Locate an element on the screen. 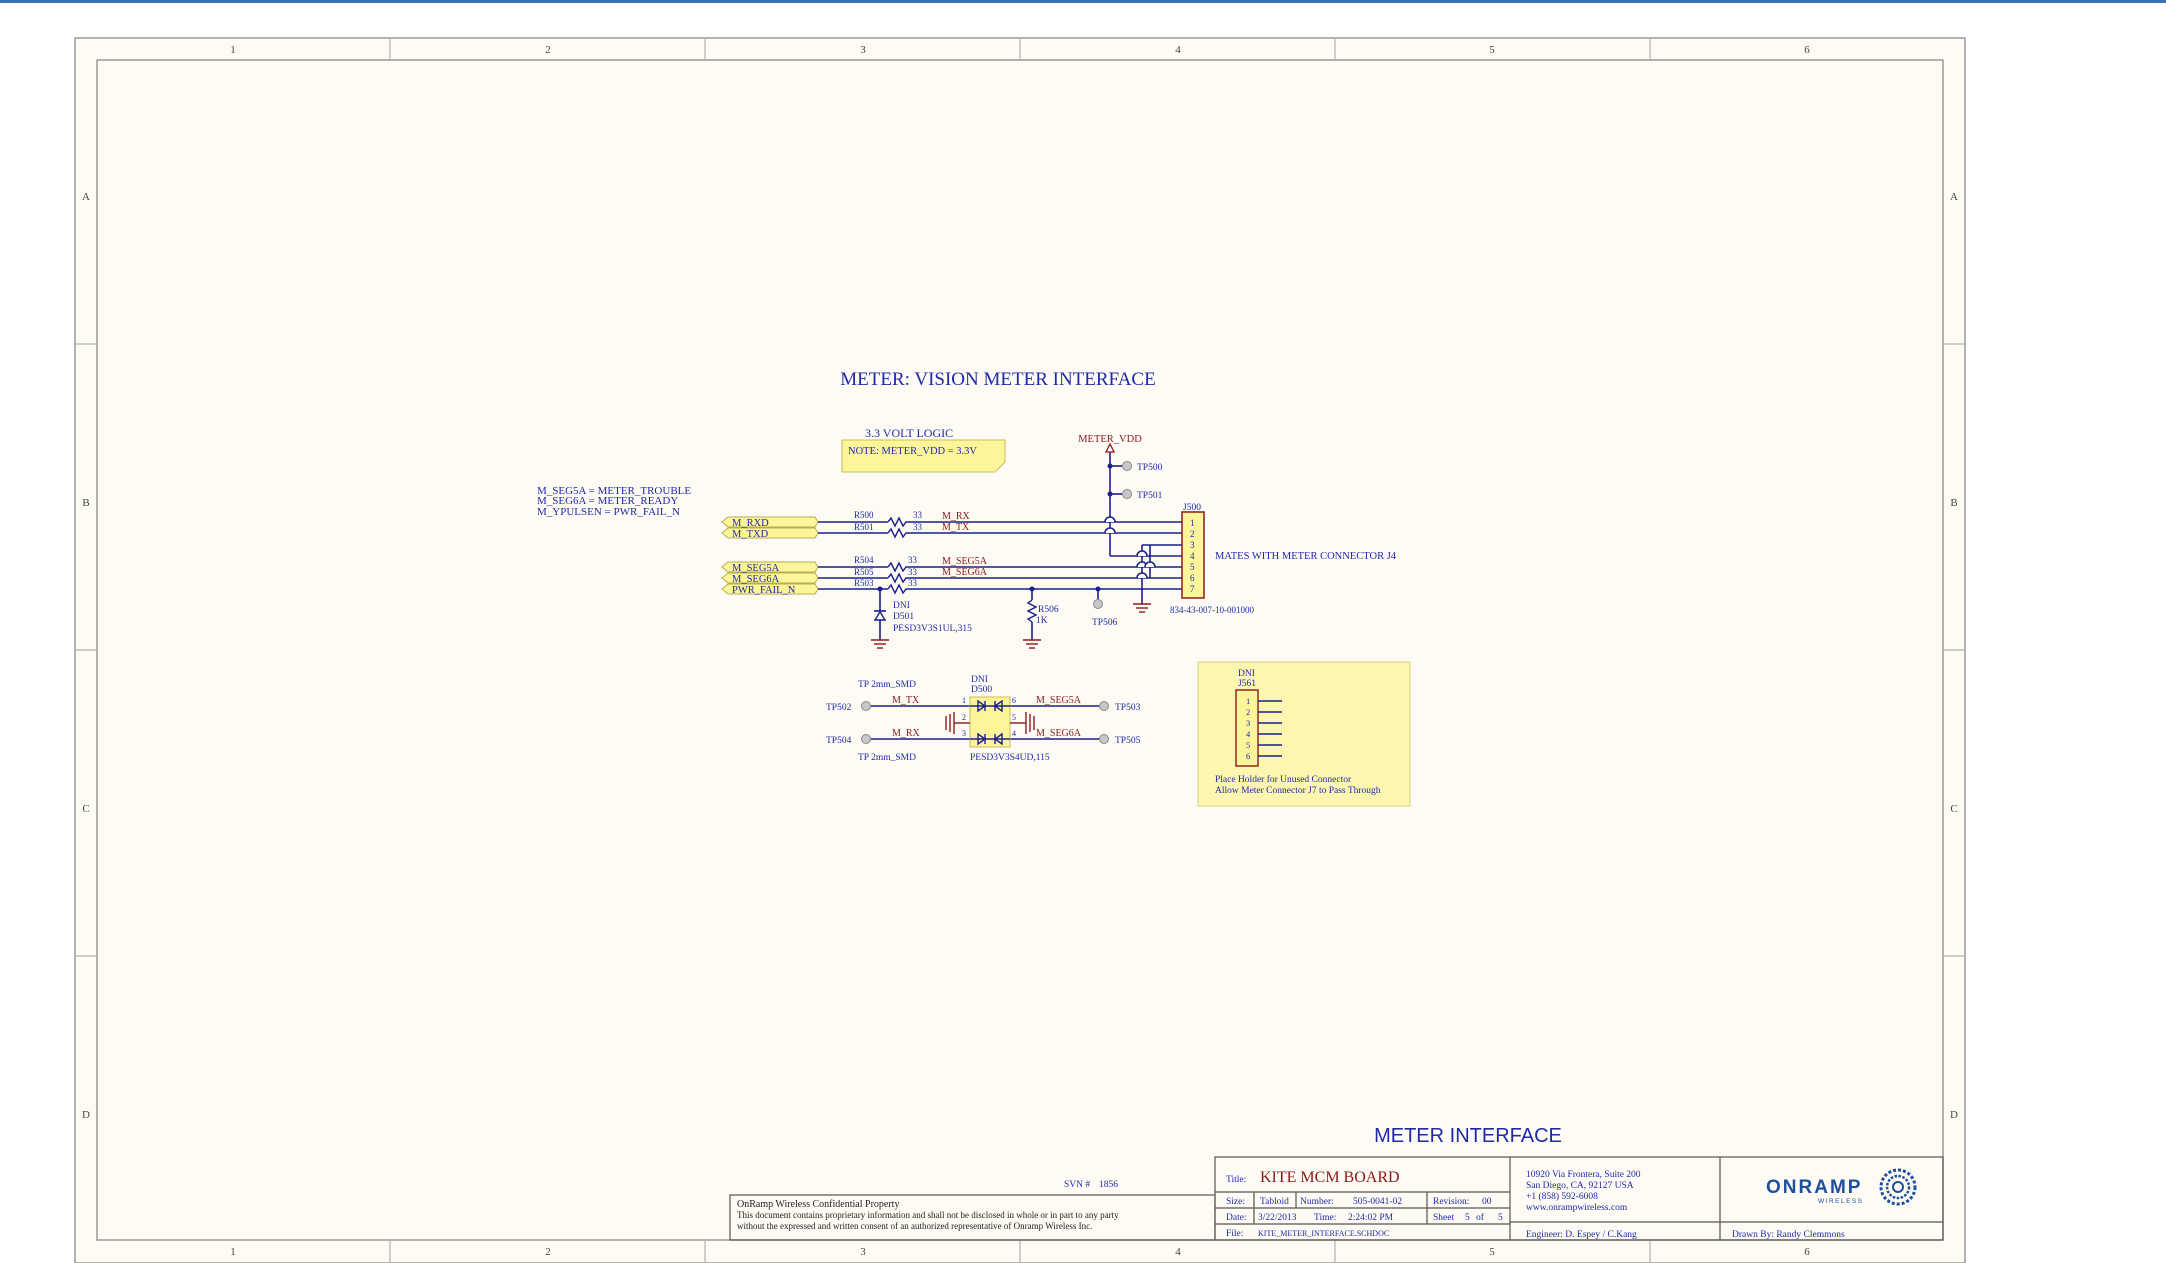  col-label-top-3: 3 is located at coordinates (863, 50).